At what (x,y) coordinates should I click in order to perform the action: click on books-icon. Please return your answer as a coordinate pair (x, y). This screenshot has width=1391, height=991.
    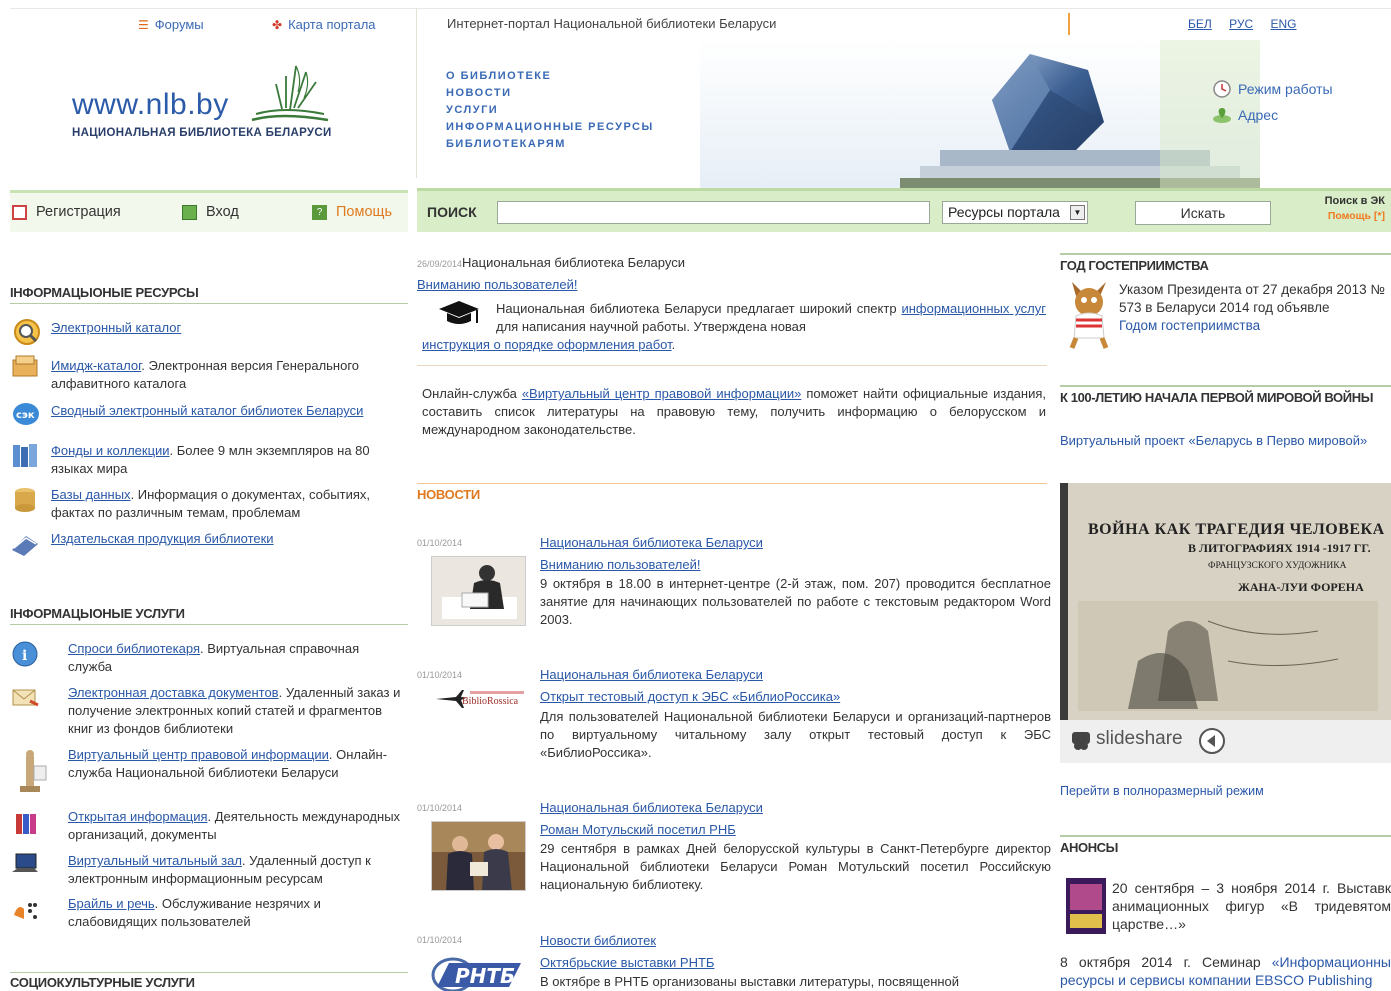
    Looking at the image, I should click on (25, 455).